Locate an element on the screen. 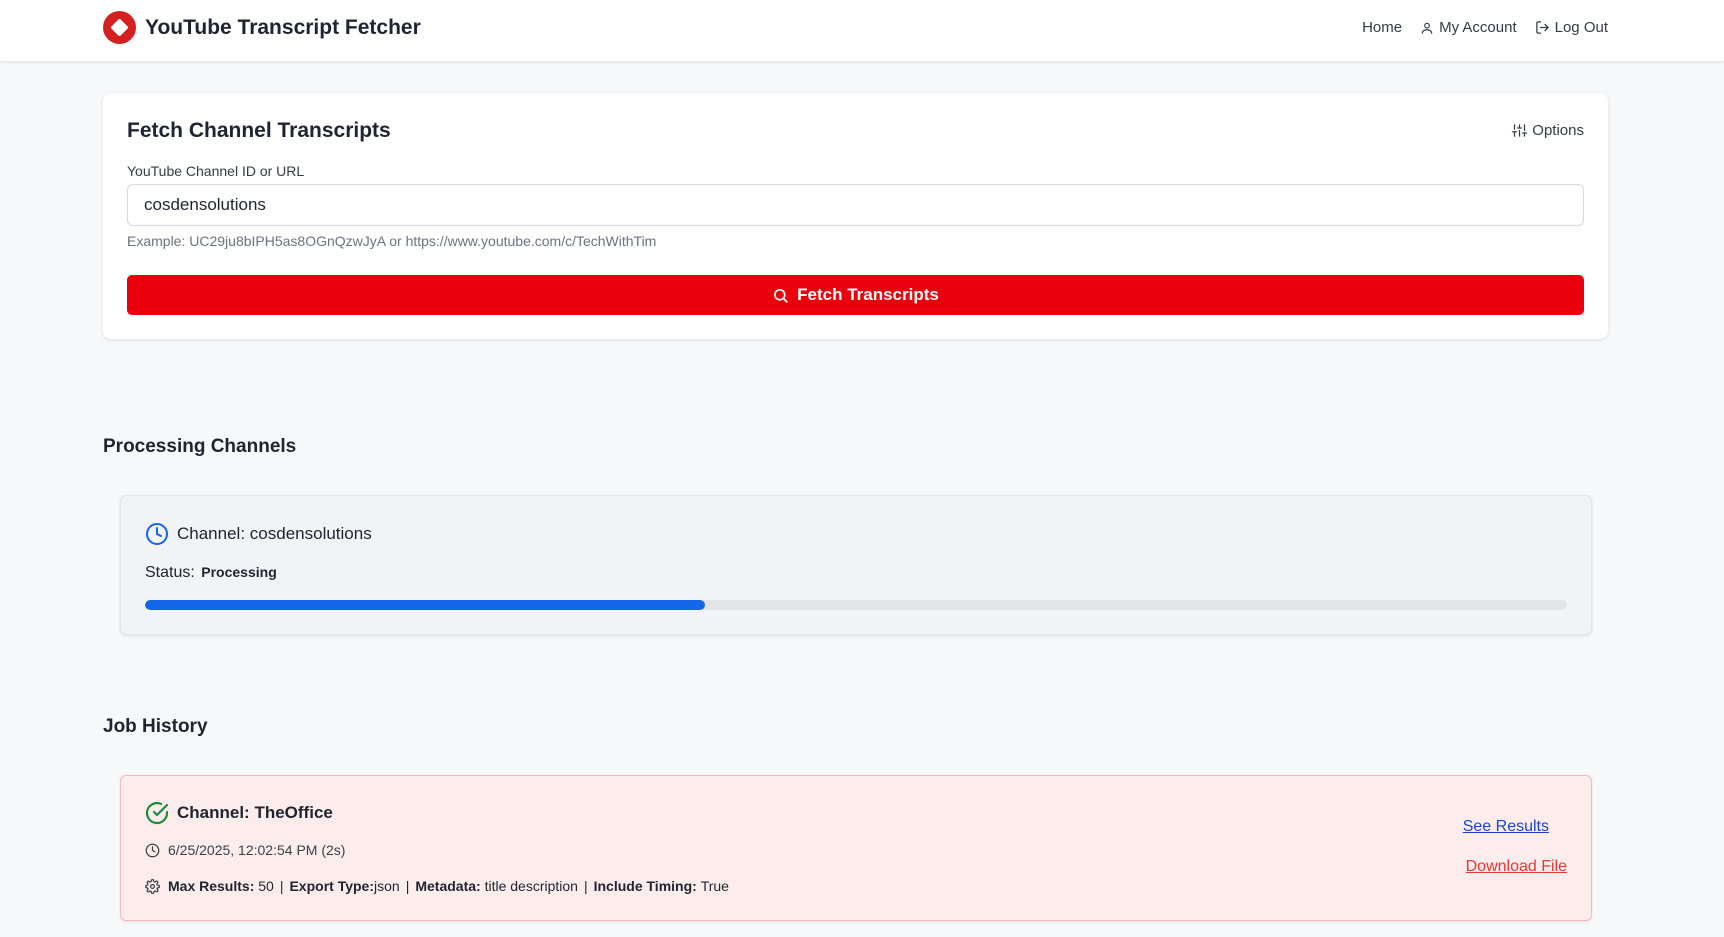  metadata-label: Metadata: is located at coordinates (448, 886).